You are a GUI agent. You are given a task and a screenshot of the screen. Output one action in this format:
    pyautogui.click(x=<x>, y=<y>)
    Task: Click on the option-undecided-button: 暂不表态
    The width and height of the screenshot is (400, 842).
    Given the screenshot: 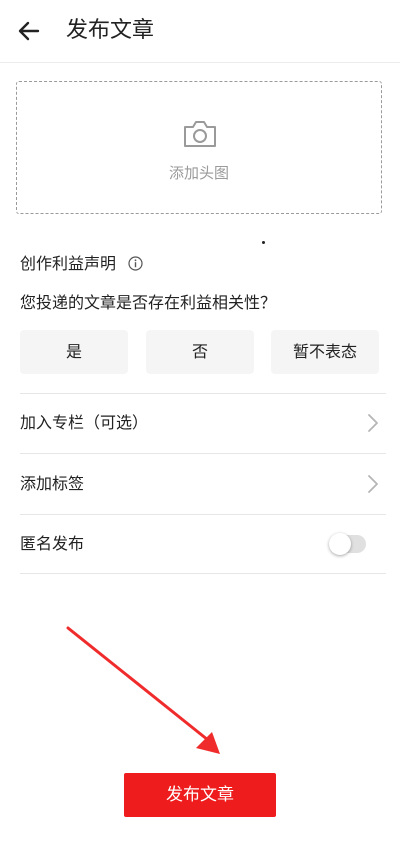 What is the action you would take?
    pyautogui.click(x=325, y=352)
    